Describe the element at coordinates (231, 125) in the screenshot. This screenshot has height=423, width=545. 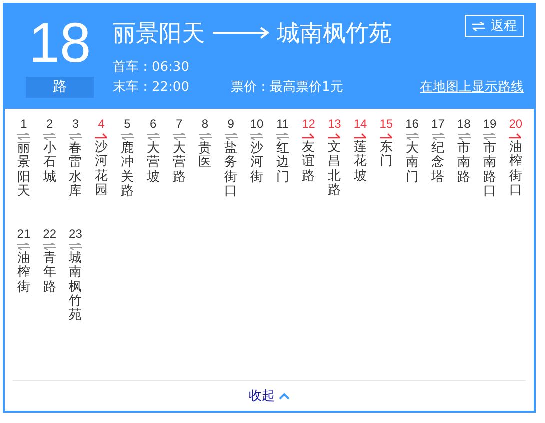
I see `stop-number: 9` at that location.